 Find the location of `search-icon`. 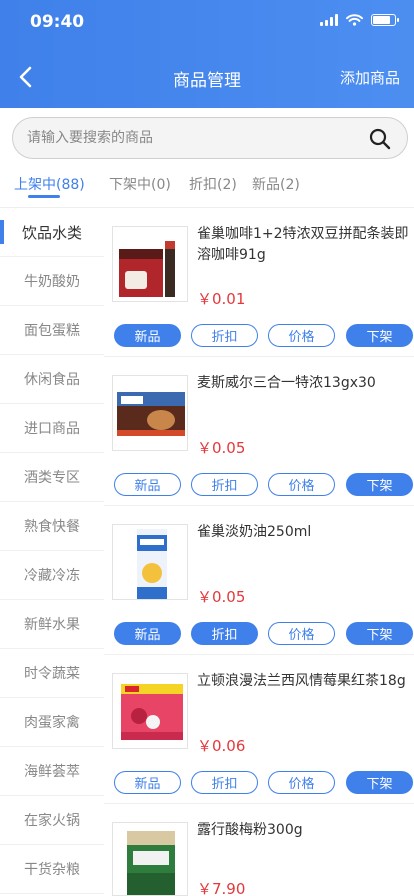

search-icon is located at coordinates (380, 139).